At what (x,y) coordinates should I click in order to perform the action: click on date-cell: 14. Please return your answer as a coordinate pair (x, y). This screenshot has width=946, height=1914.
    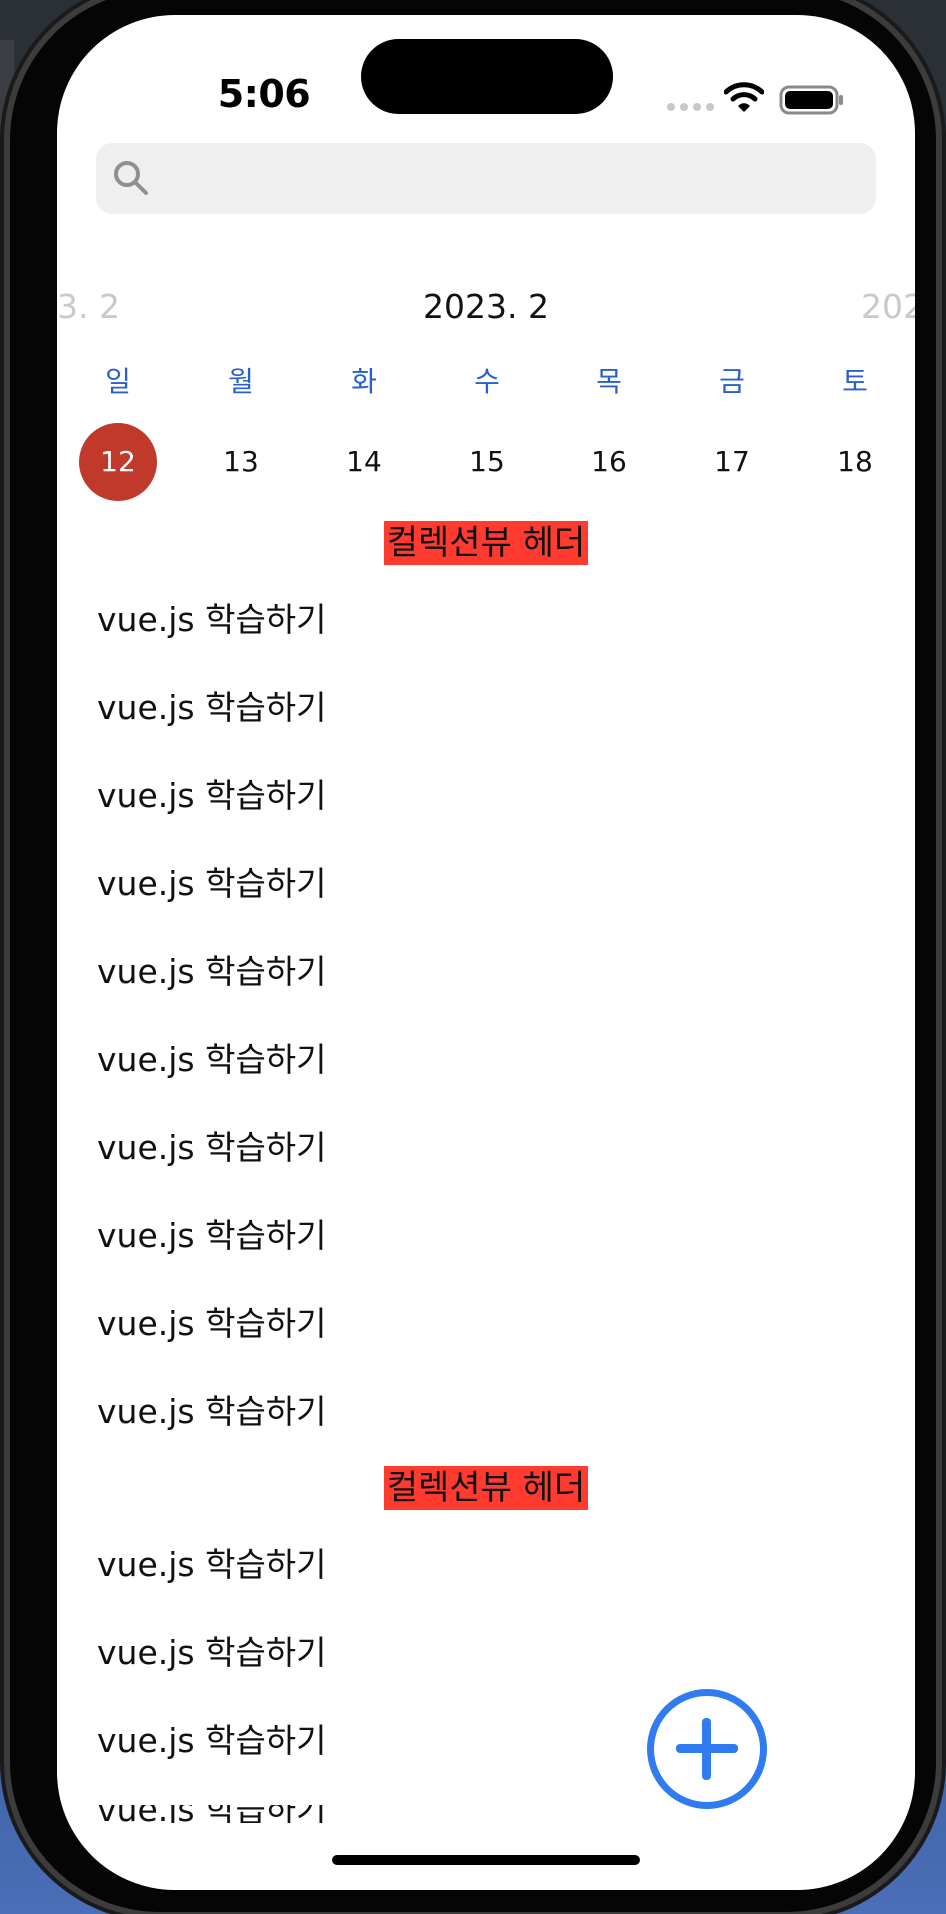
    Looking at the image, I should click on (364, 462).